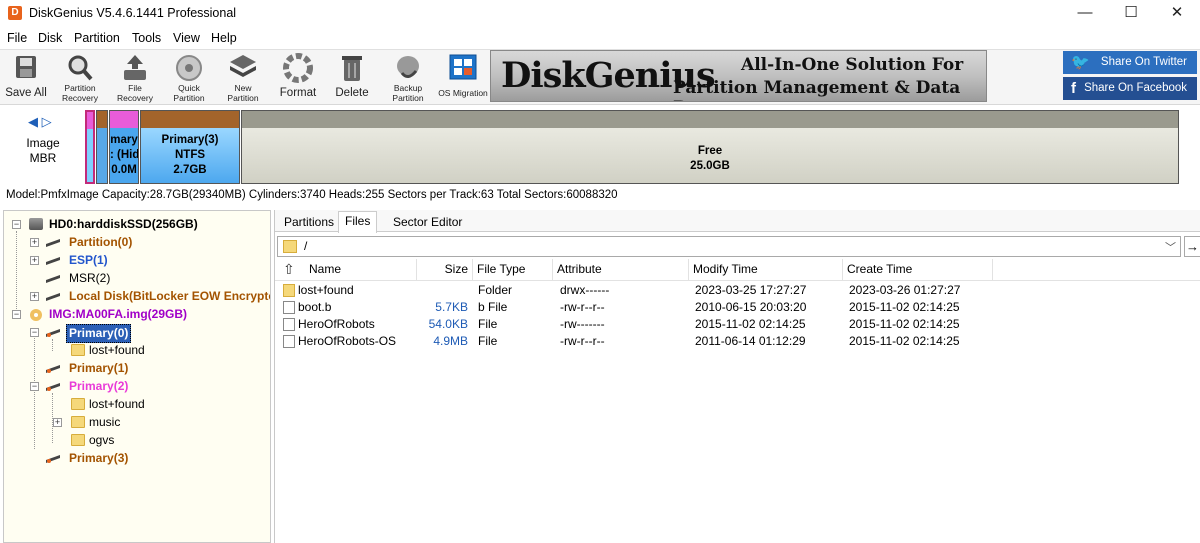  What do you see at coordinates (102, 155) in the screenshot?
I see `partition-segment-1-body` at bounding box center [102, 155].